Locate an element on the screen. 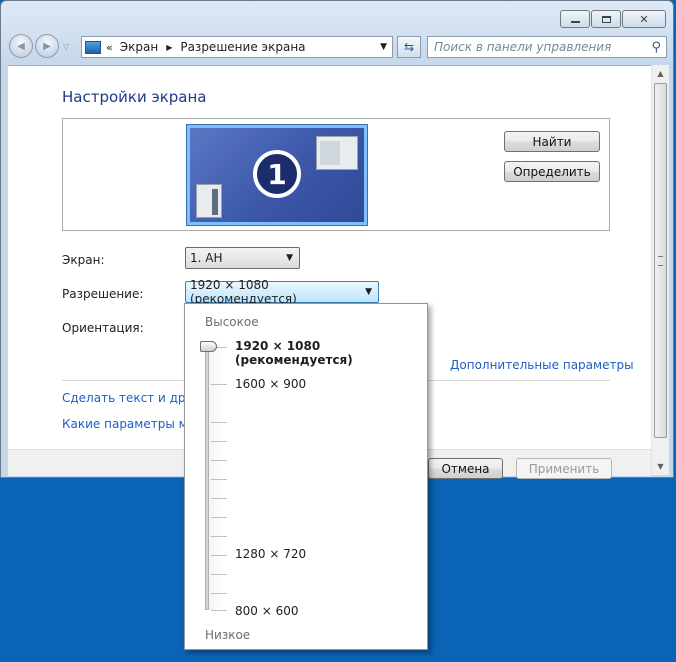  screen-select-value: 1. AH is located at coordinates (206, 258).